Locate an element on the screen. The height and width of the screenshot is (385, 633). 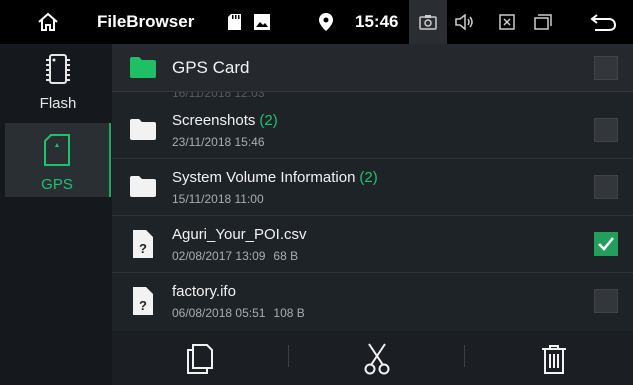
item-name: factory.ifo is located at coordinates (204, 291).